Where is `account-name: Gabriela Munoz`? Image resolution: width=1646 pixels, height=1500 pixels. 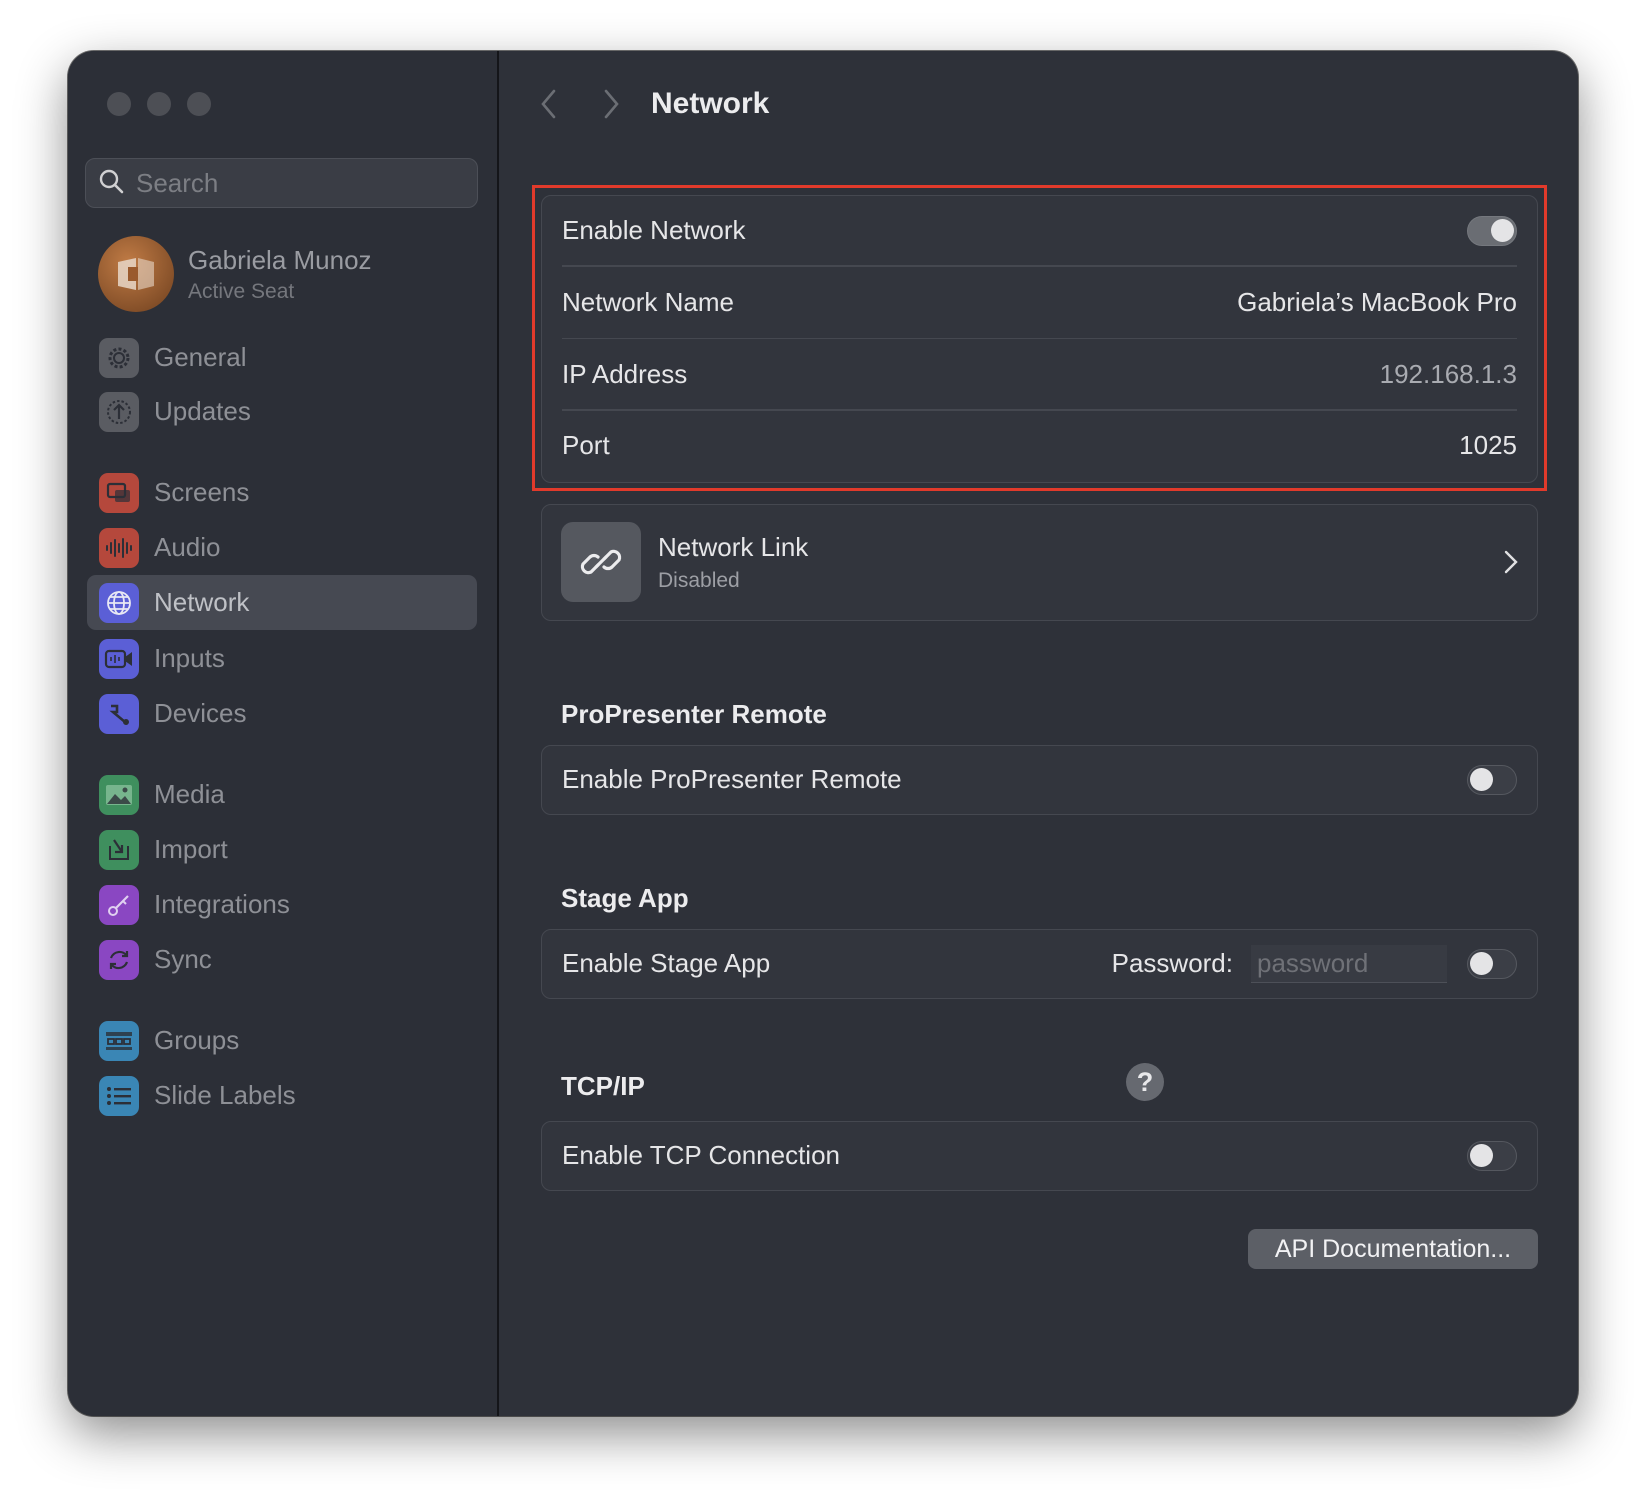 account-name: Gabriela Munoz is located at coordinates (280, 259).